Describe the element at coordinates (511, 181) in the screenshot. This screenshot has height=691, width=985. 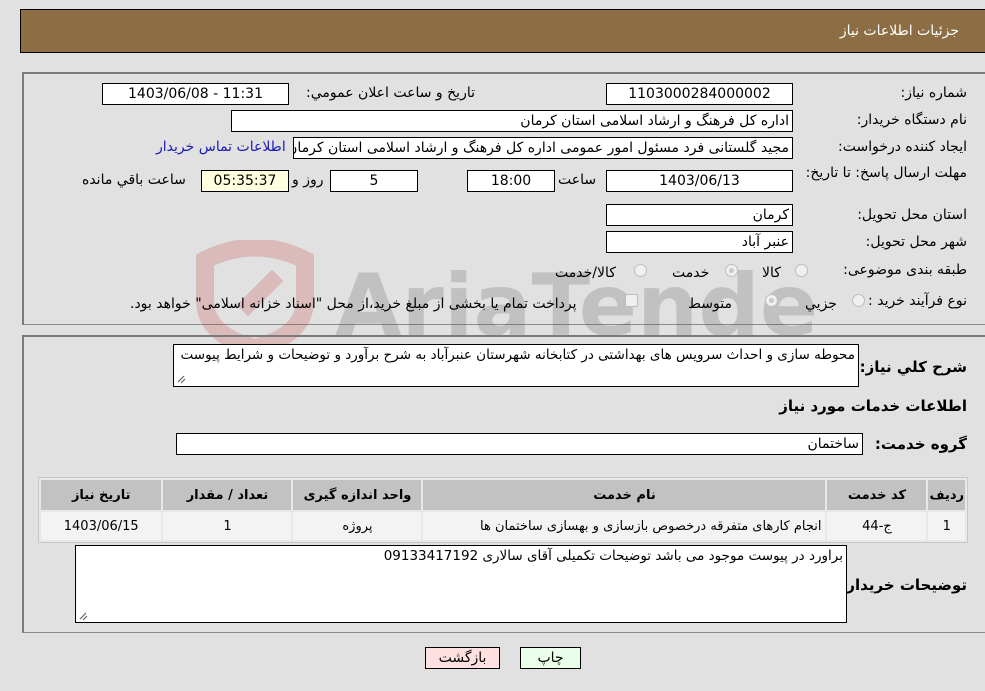
I see `deadline-time-field: 18:00` at that location.